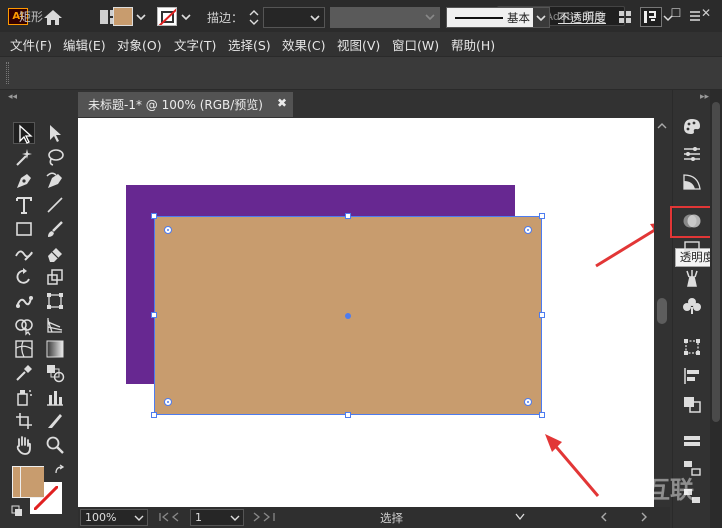 The height and width of the screenshot is (528, 722). What do you see at coordinates (168, 402) in the screenshot?
I see `corner-widget-bottom-left` at bounding box center [168, 402].